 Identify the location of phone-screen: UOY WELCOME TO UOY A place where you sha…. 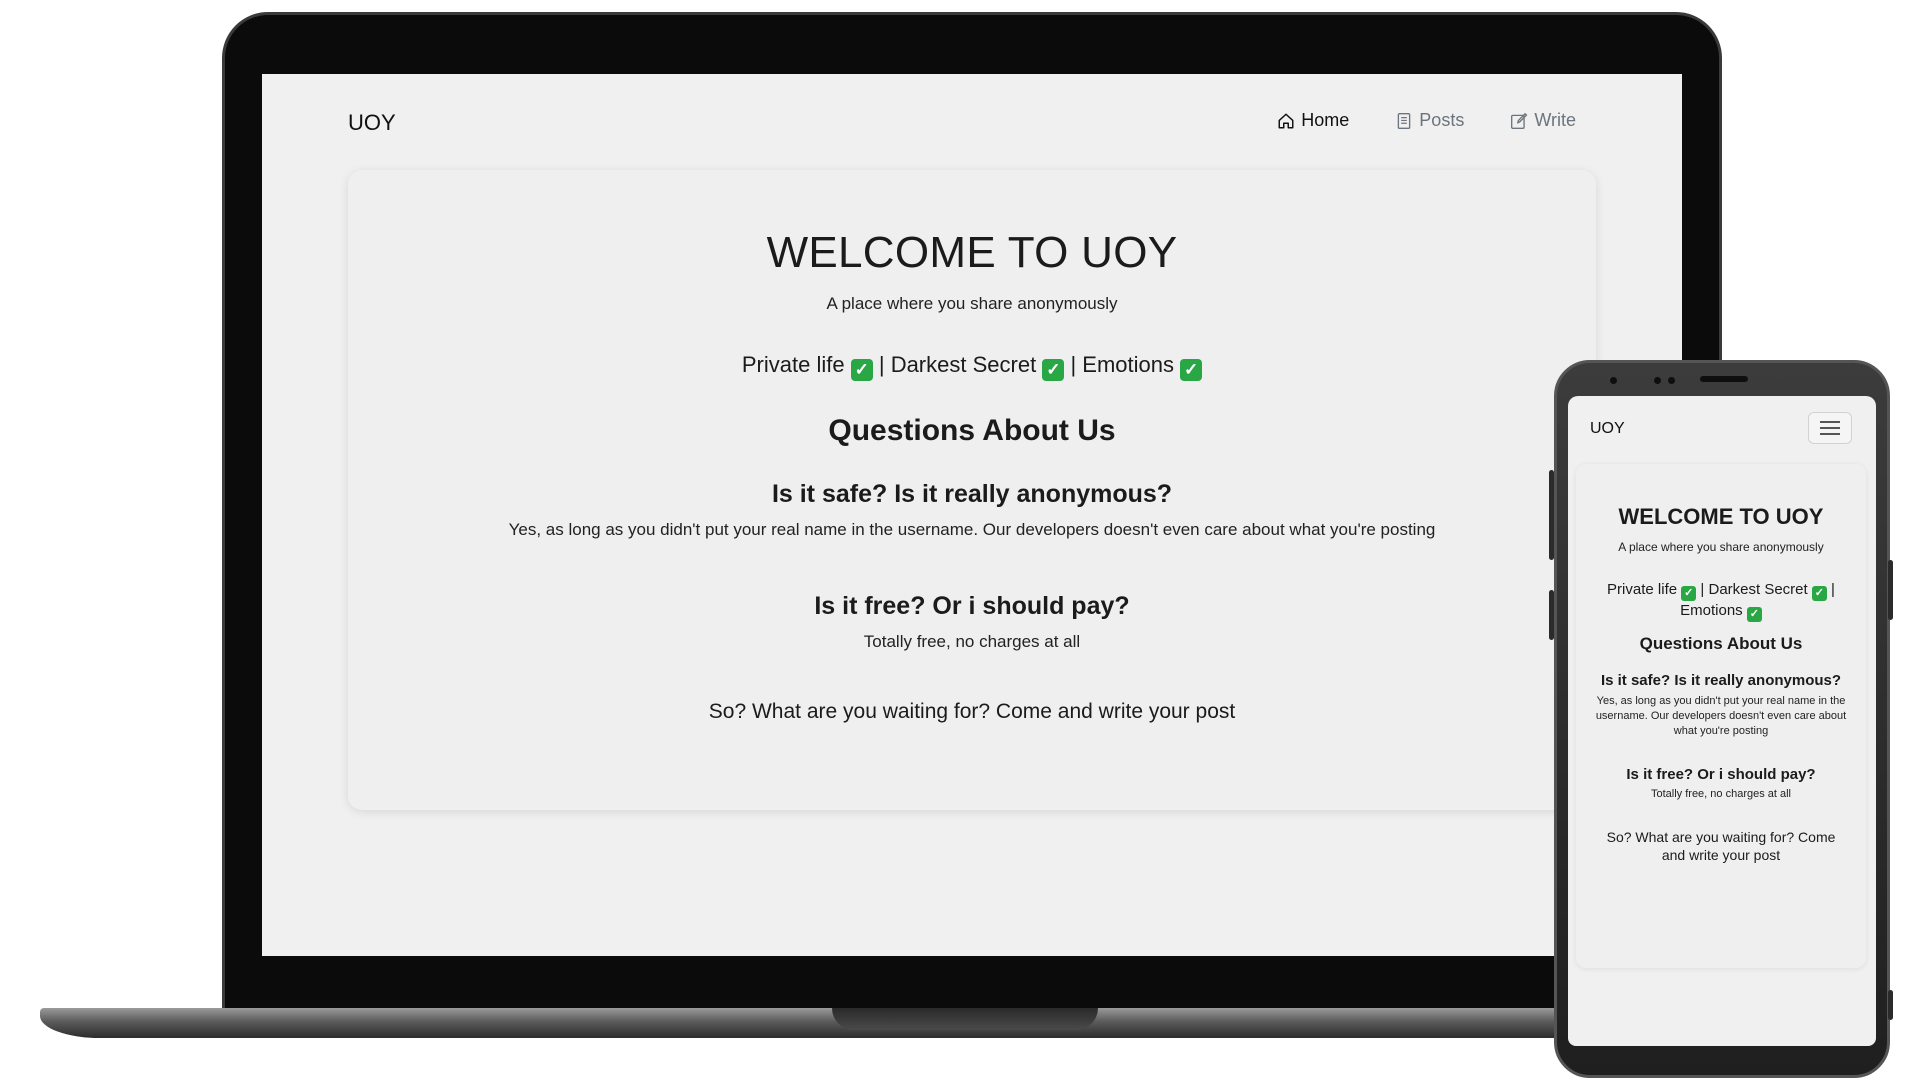
(1722, 721).